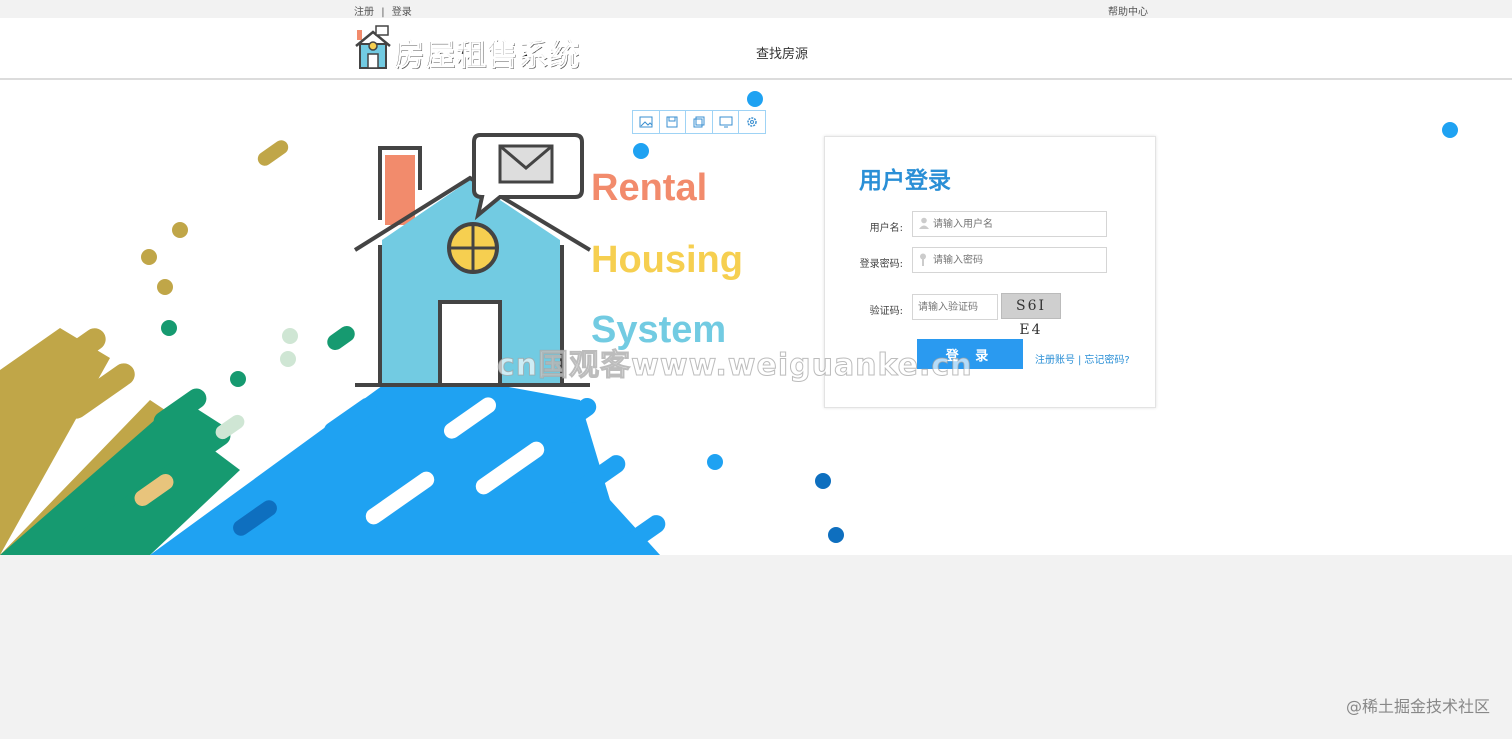  I want to click on register-link: 注册, so click(364, 12).